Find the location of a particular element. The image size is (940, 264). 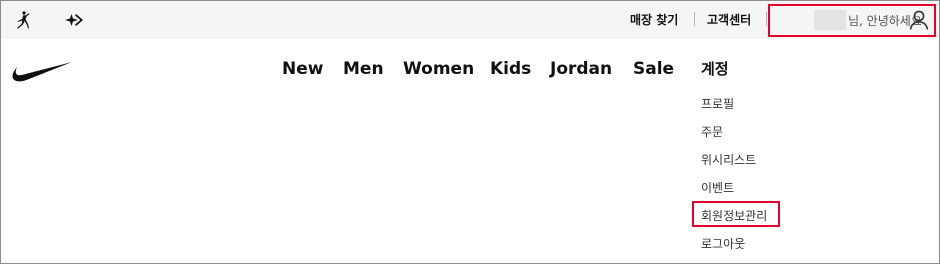

converse-star-icon is located at coordinates (74, 20).